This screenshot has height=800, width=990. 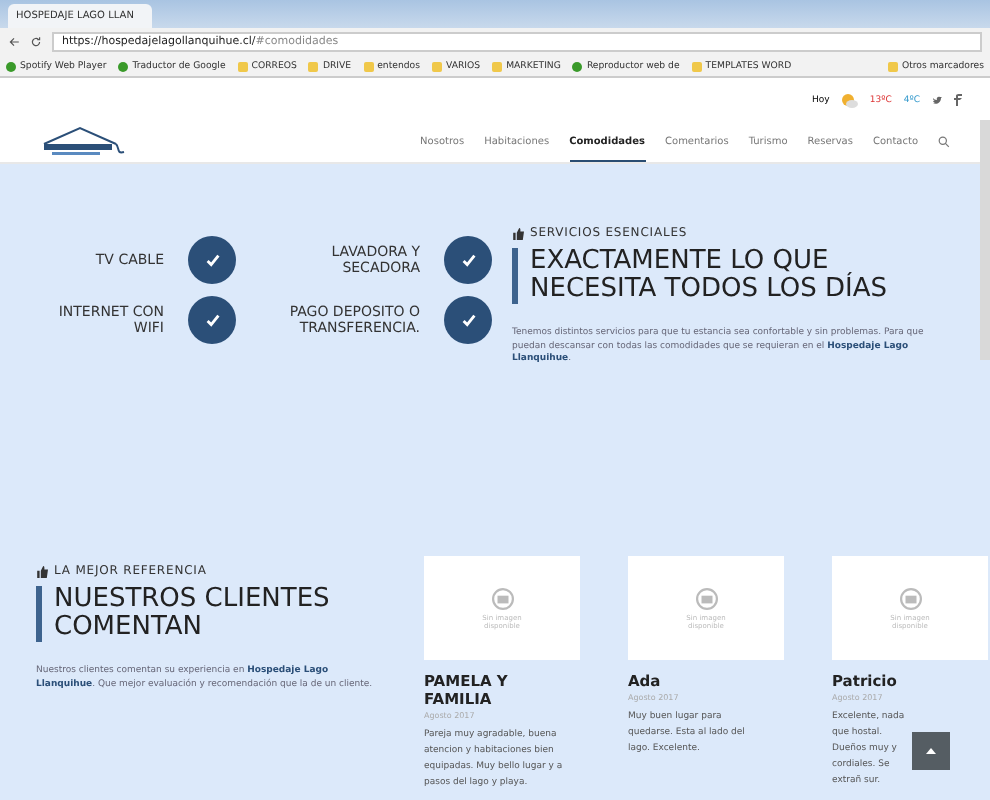 I want to click on search-icon, so click(x=944, y=142).